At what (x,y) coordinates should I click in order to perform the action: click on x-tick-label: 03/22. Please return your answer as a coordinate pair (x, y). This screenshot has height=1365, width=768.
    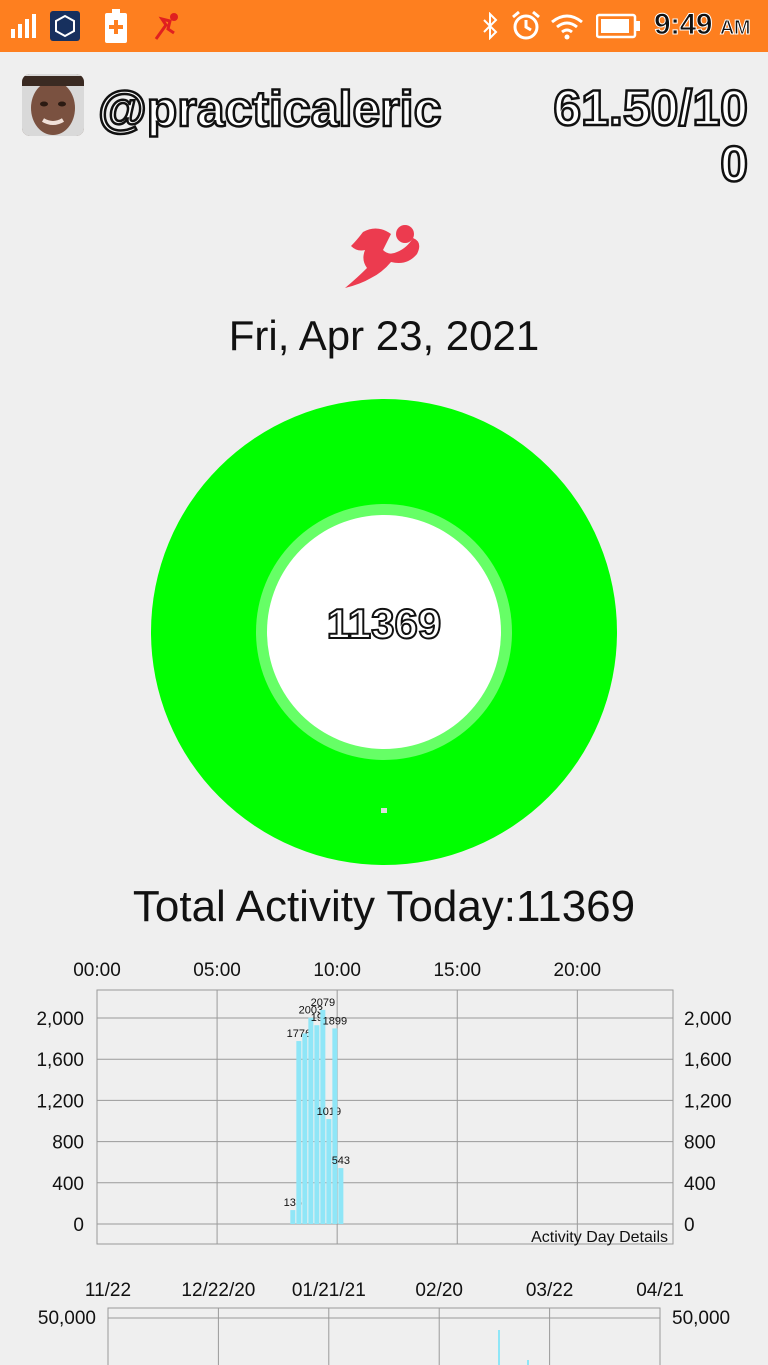
    Looking at the image, I should click on (550, 1290).